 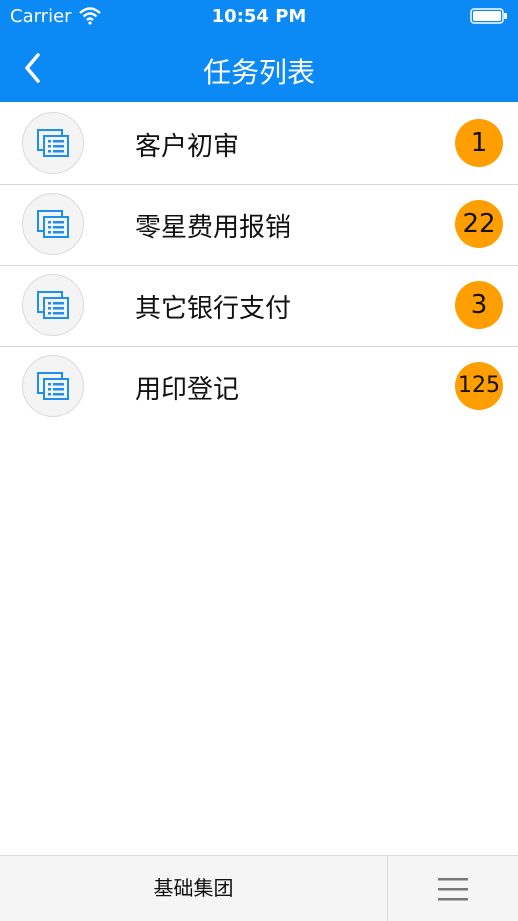 I want to click on hamburger-menu-icon, so click(x=453, y=889).